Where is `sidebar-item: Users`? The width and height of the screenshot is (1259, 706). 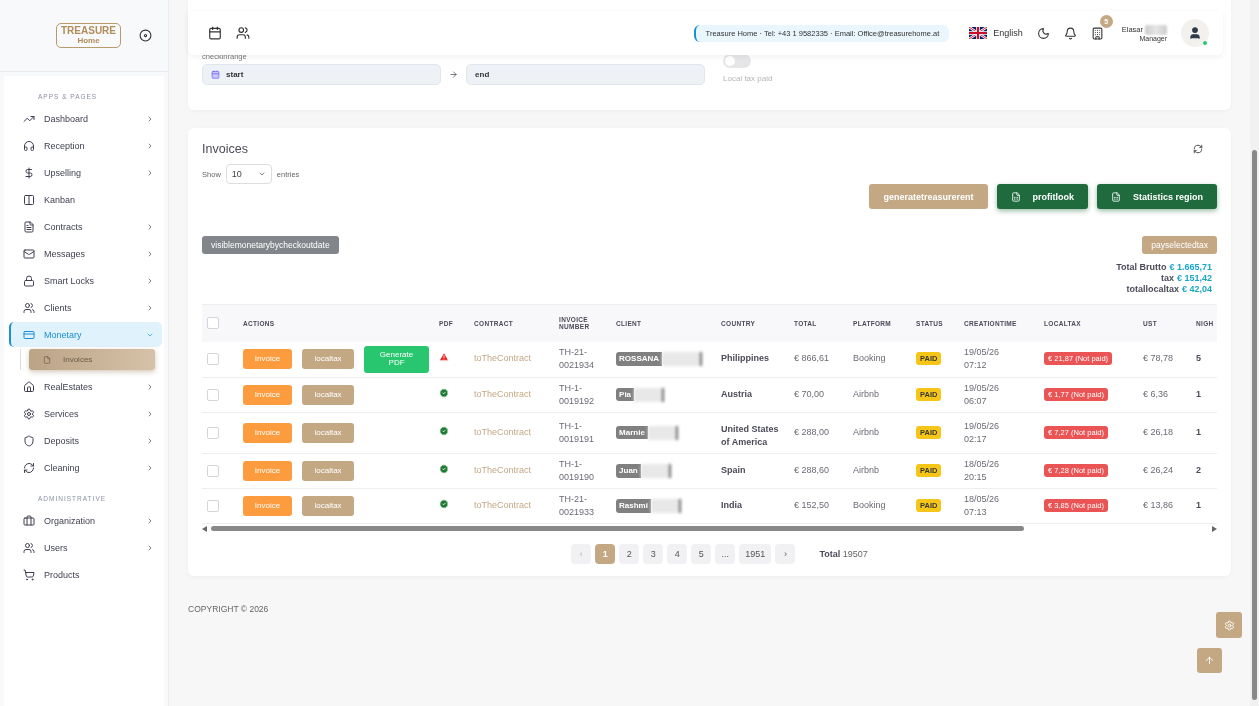 sidebar-item: Users is located at coordinates (86, 547).